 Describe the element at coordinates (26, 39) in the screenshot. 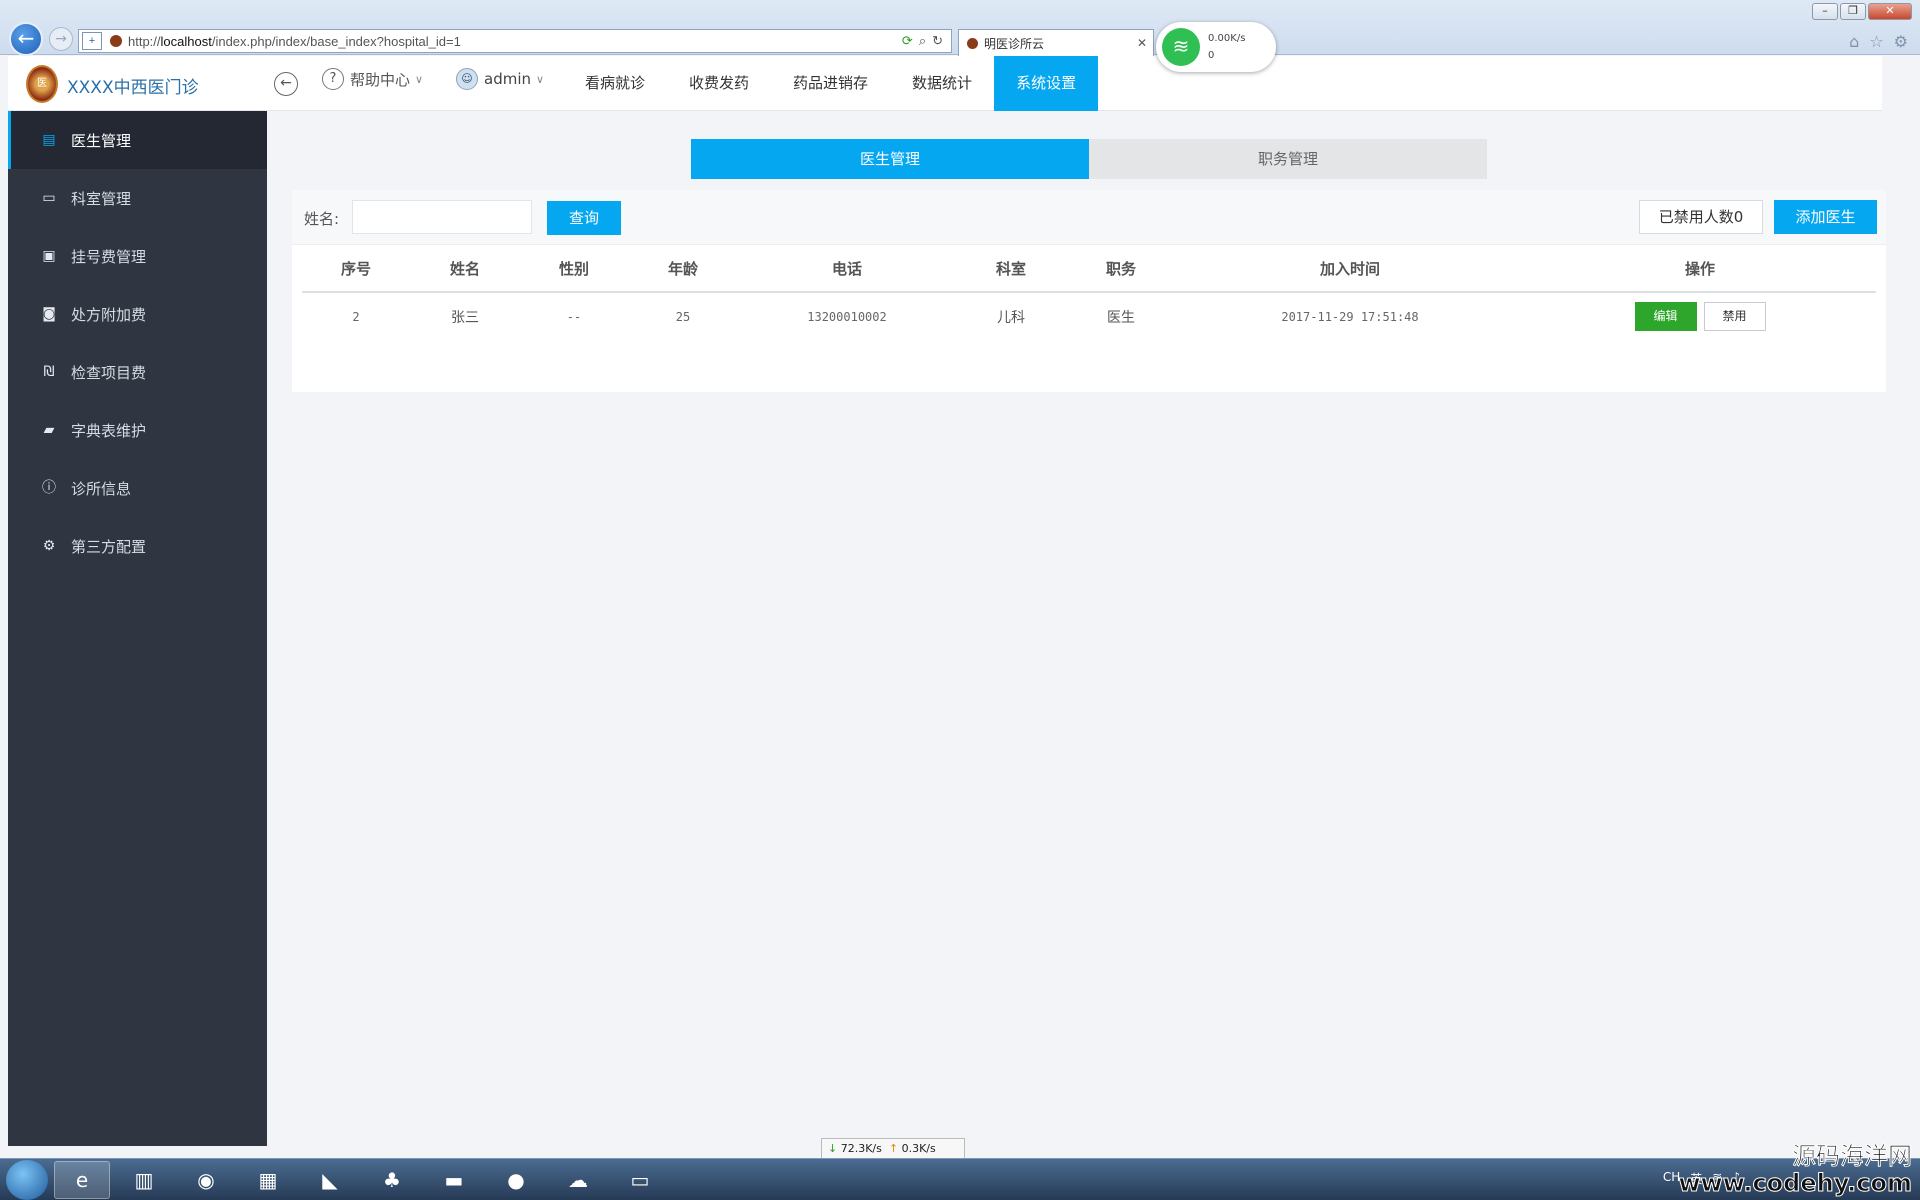

I see `browser-back-button: ←` at that location.